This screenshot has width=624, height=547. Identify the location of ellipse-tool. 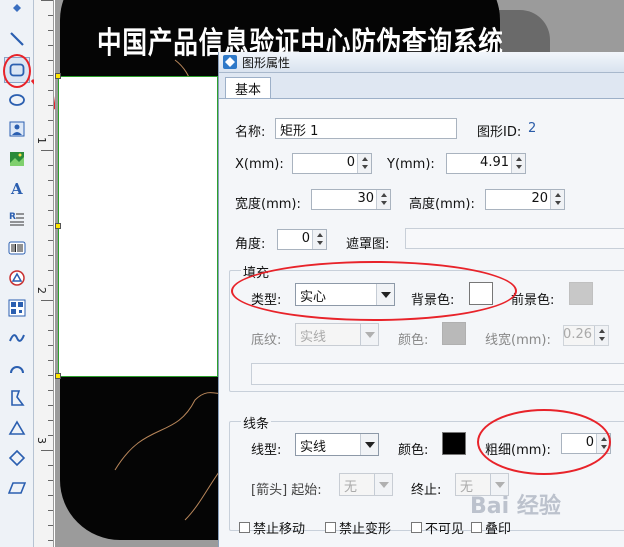
(17, 100).